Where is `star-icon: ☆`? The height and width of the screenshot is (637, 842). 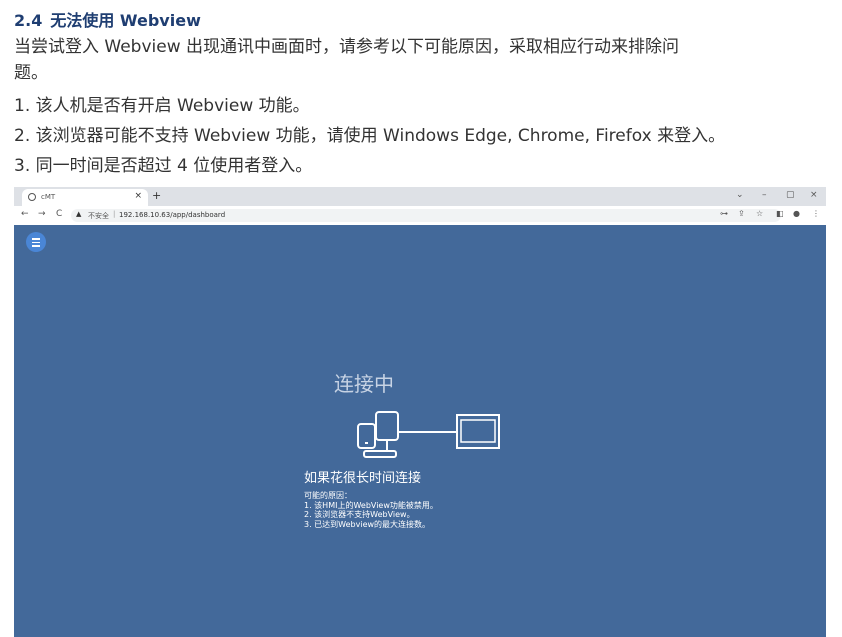 star-icon: ☆ is located at coordinates (759, 213).